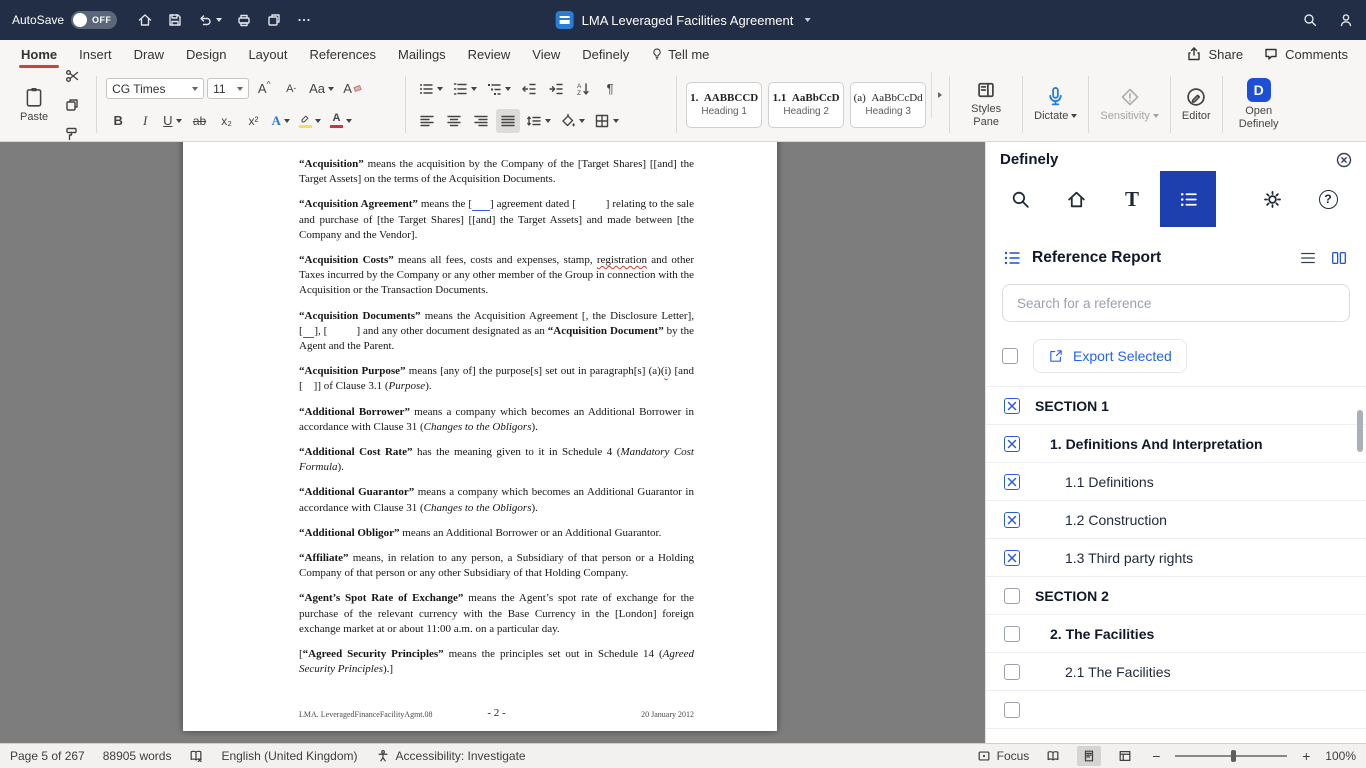  What do you see at coordinates (1089, 756) in the screenshot?
I see `print-layout-button` at bounding box center [1089, 756].